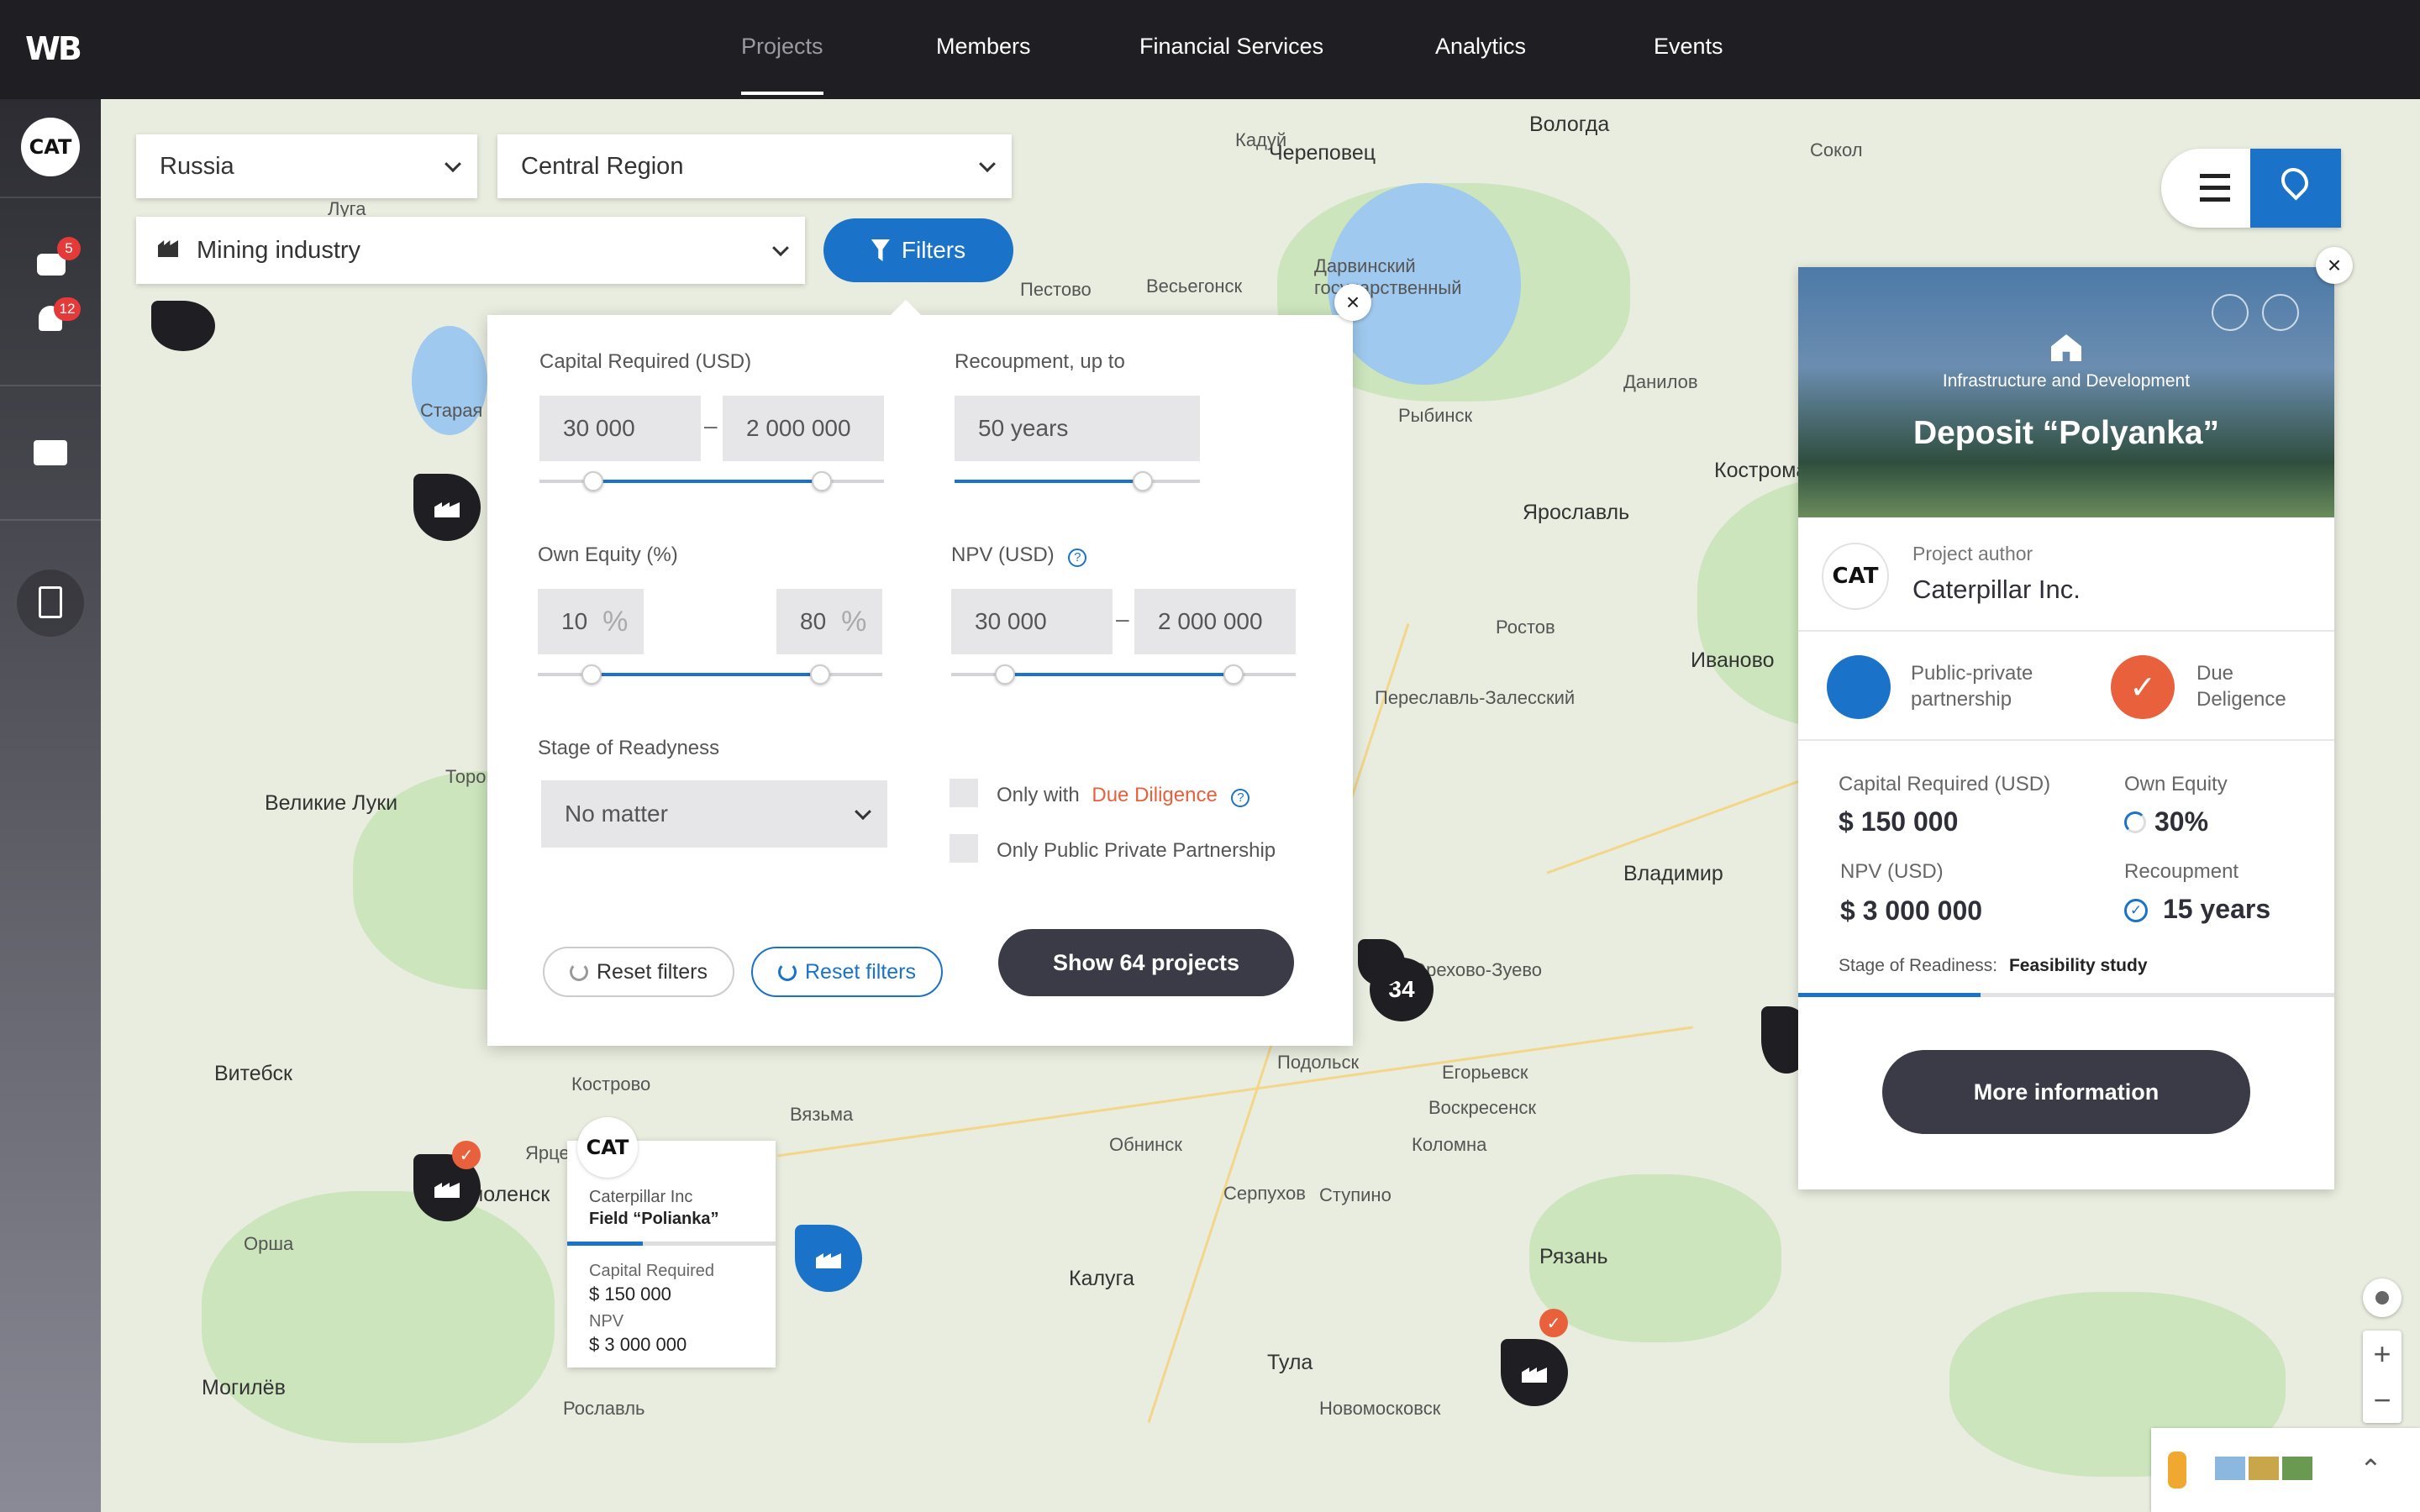  What do you see at coordinates (2066, 1092) in the screenshot?
I see `more-information-button: More information` at bounding box center [2066, 1092].